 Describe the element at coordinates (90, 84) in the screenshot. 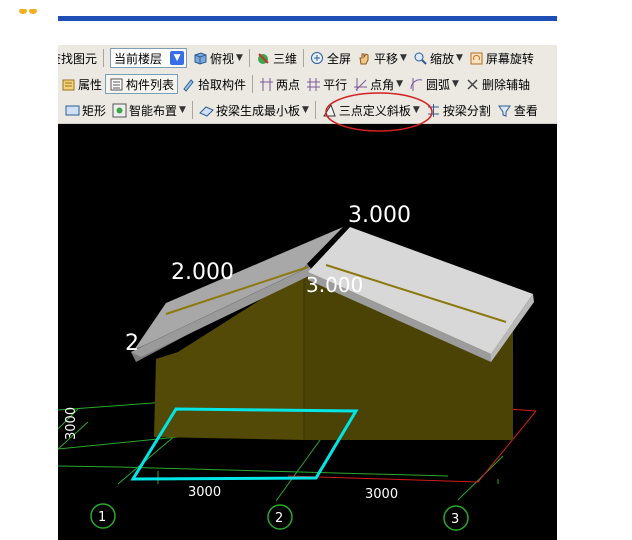

I see `properties-label: 属性` at that location.